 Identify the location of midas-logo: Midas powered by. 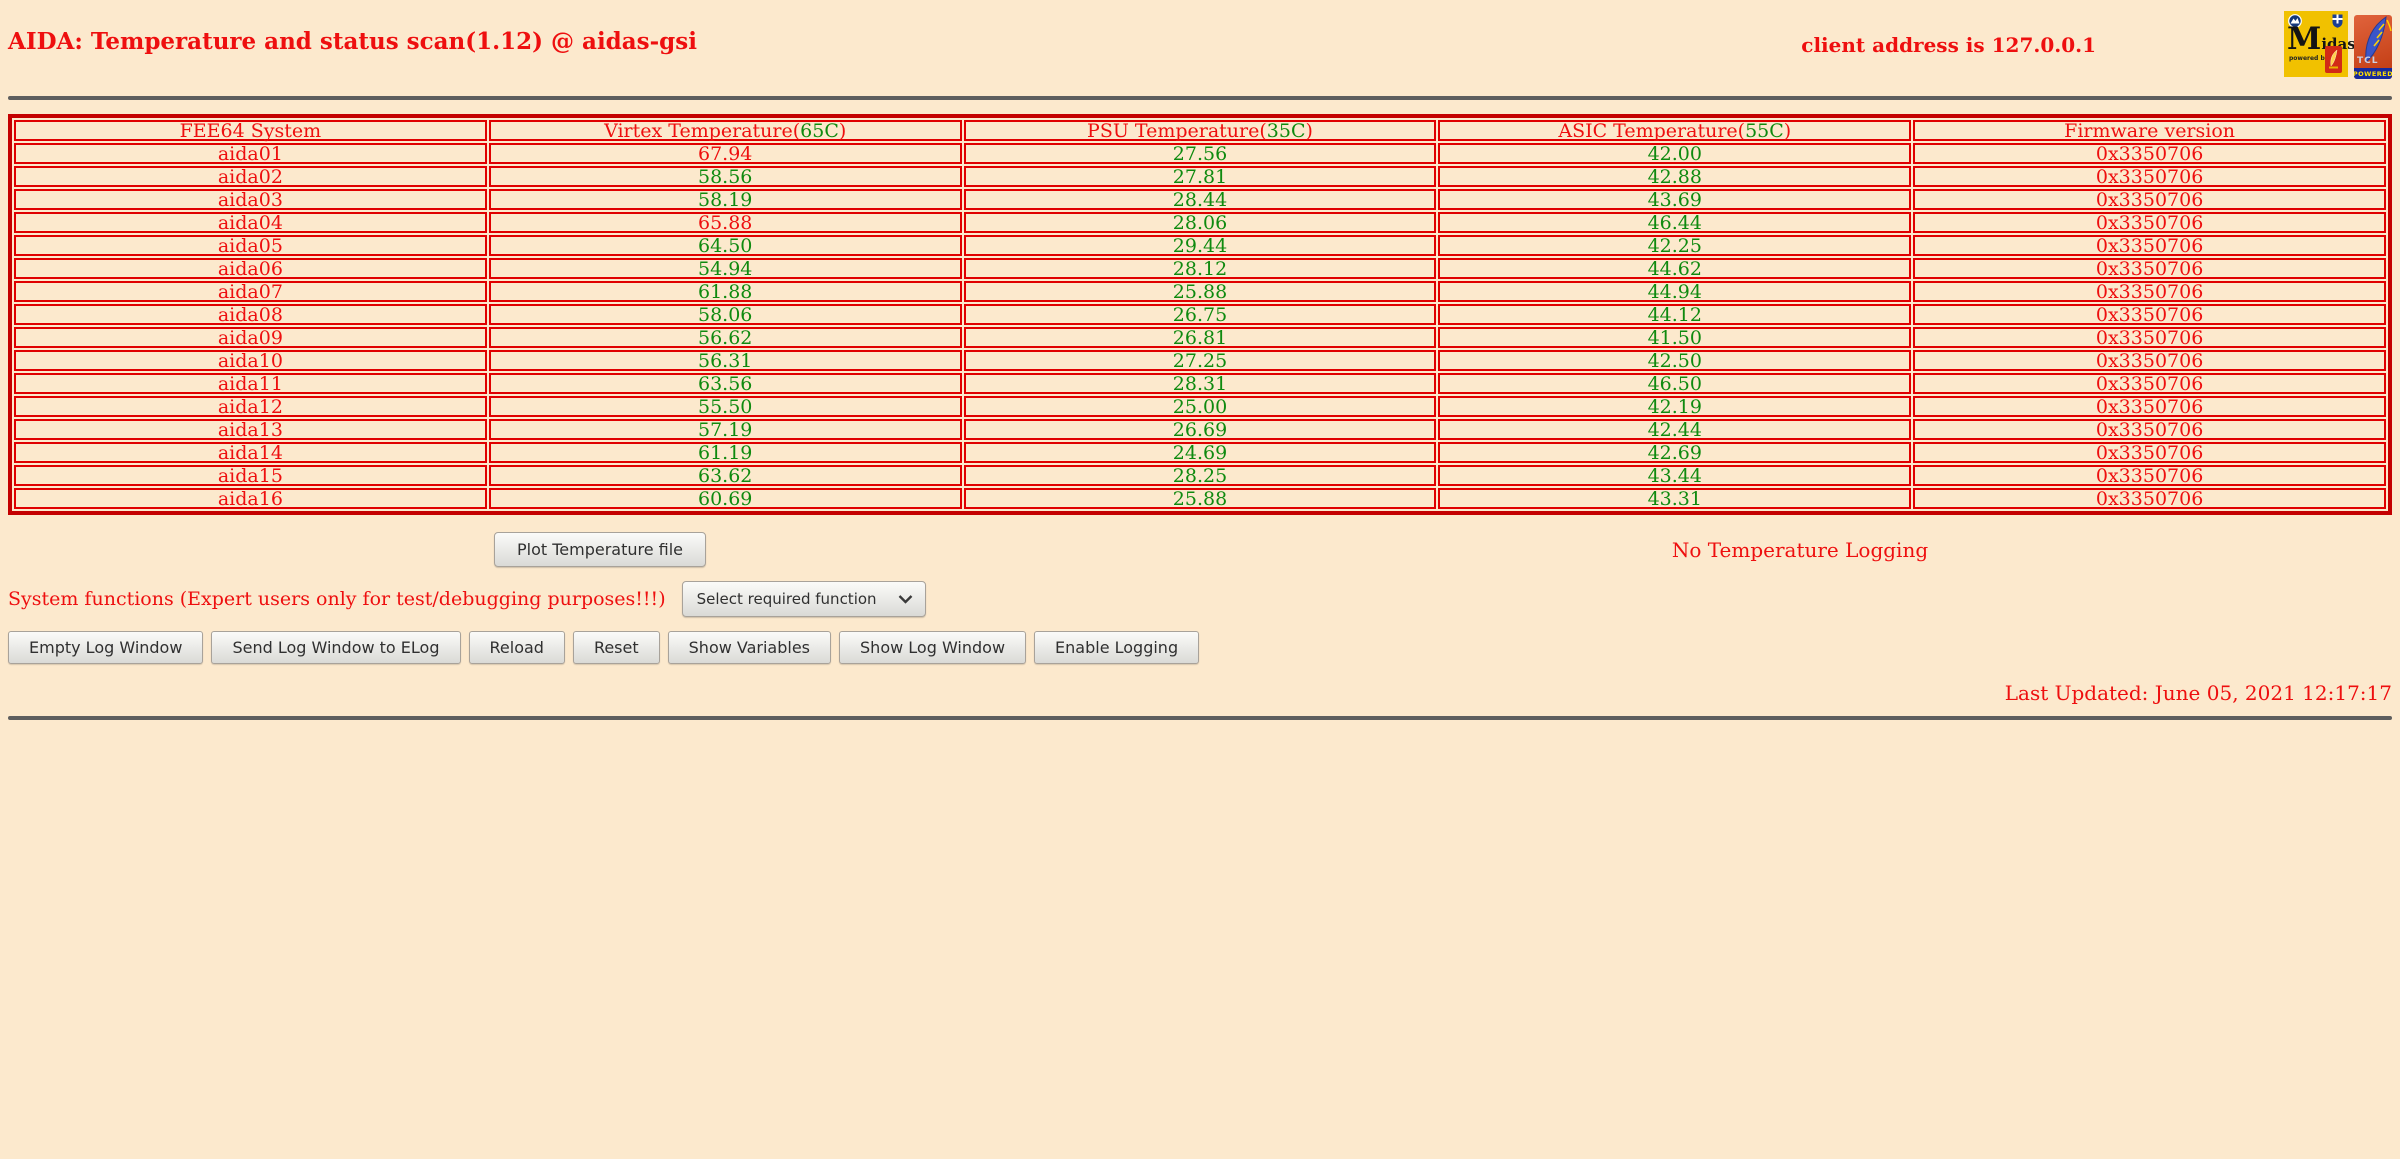
(2320, 44).